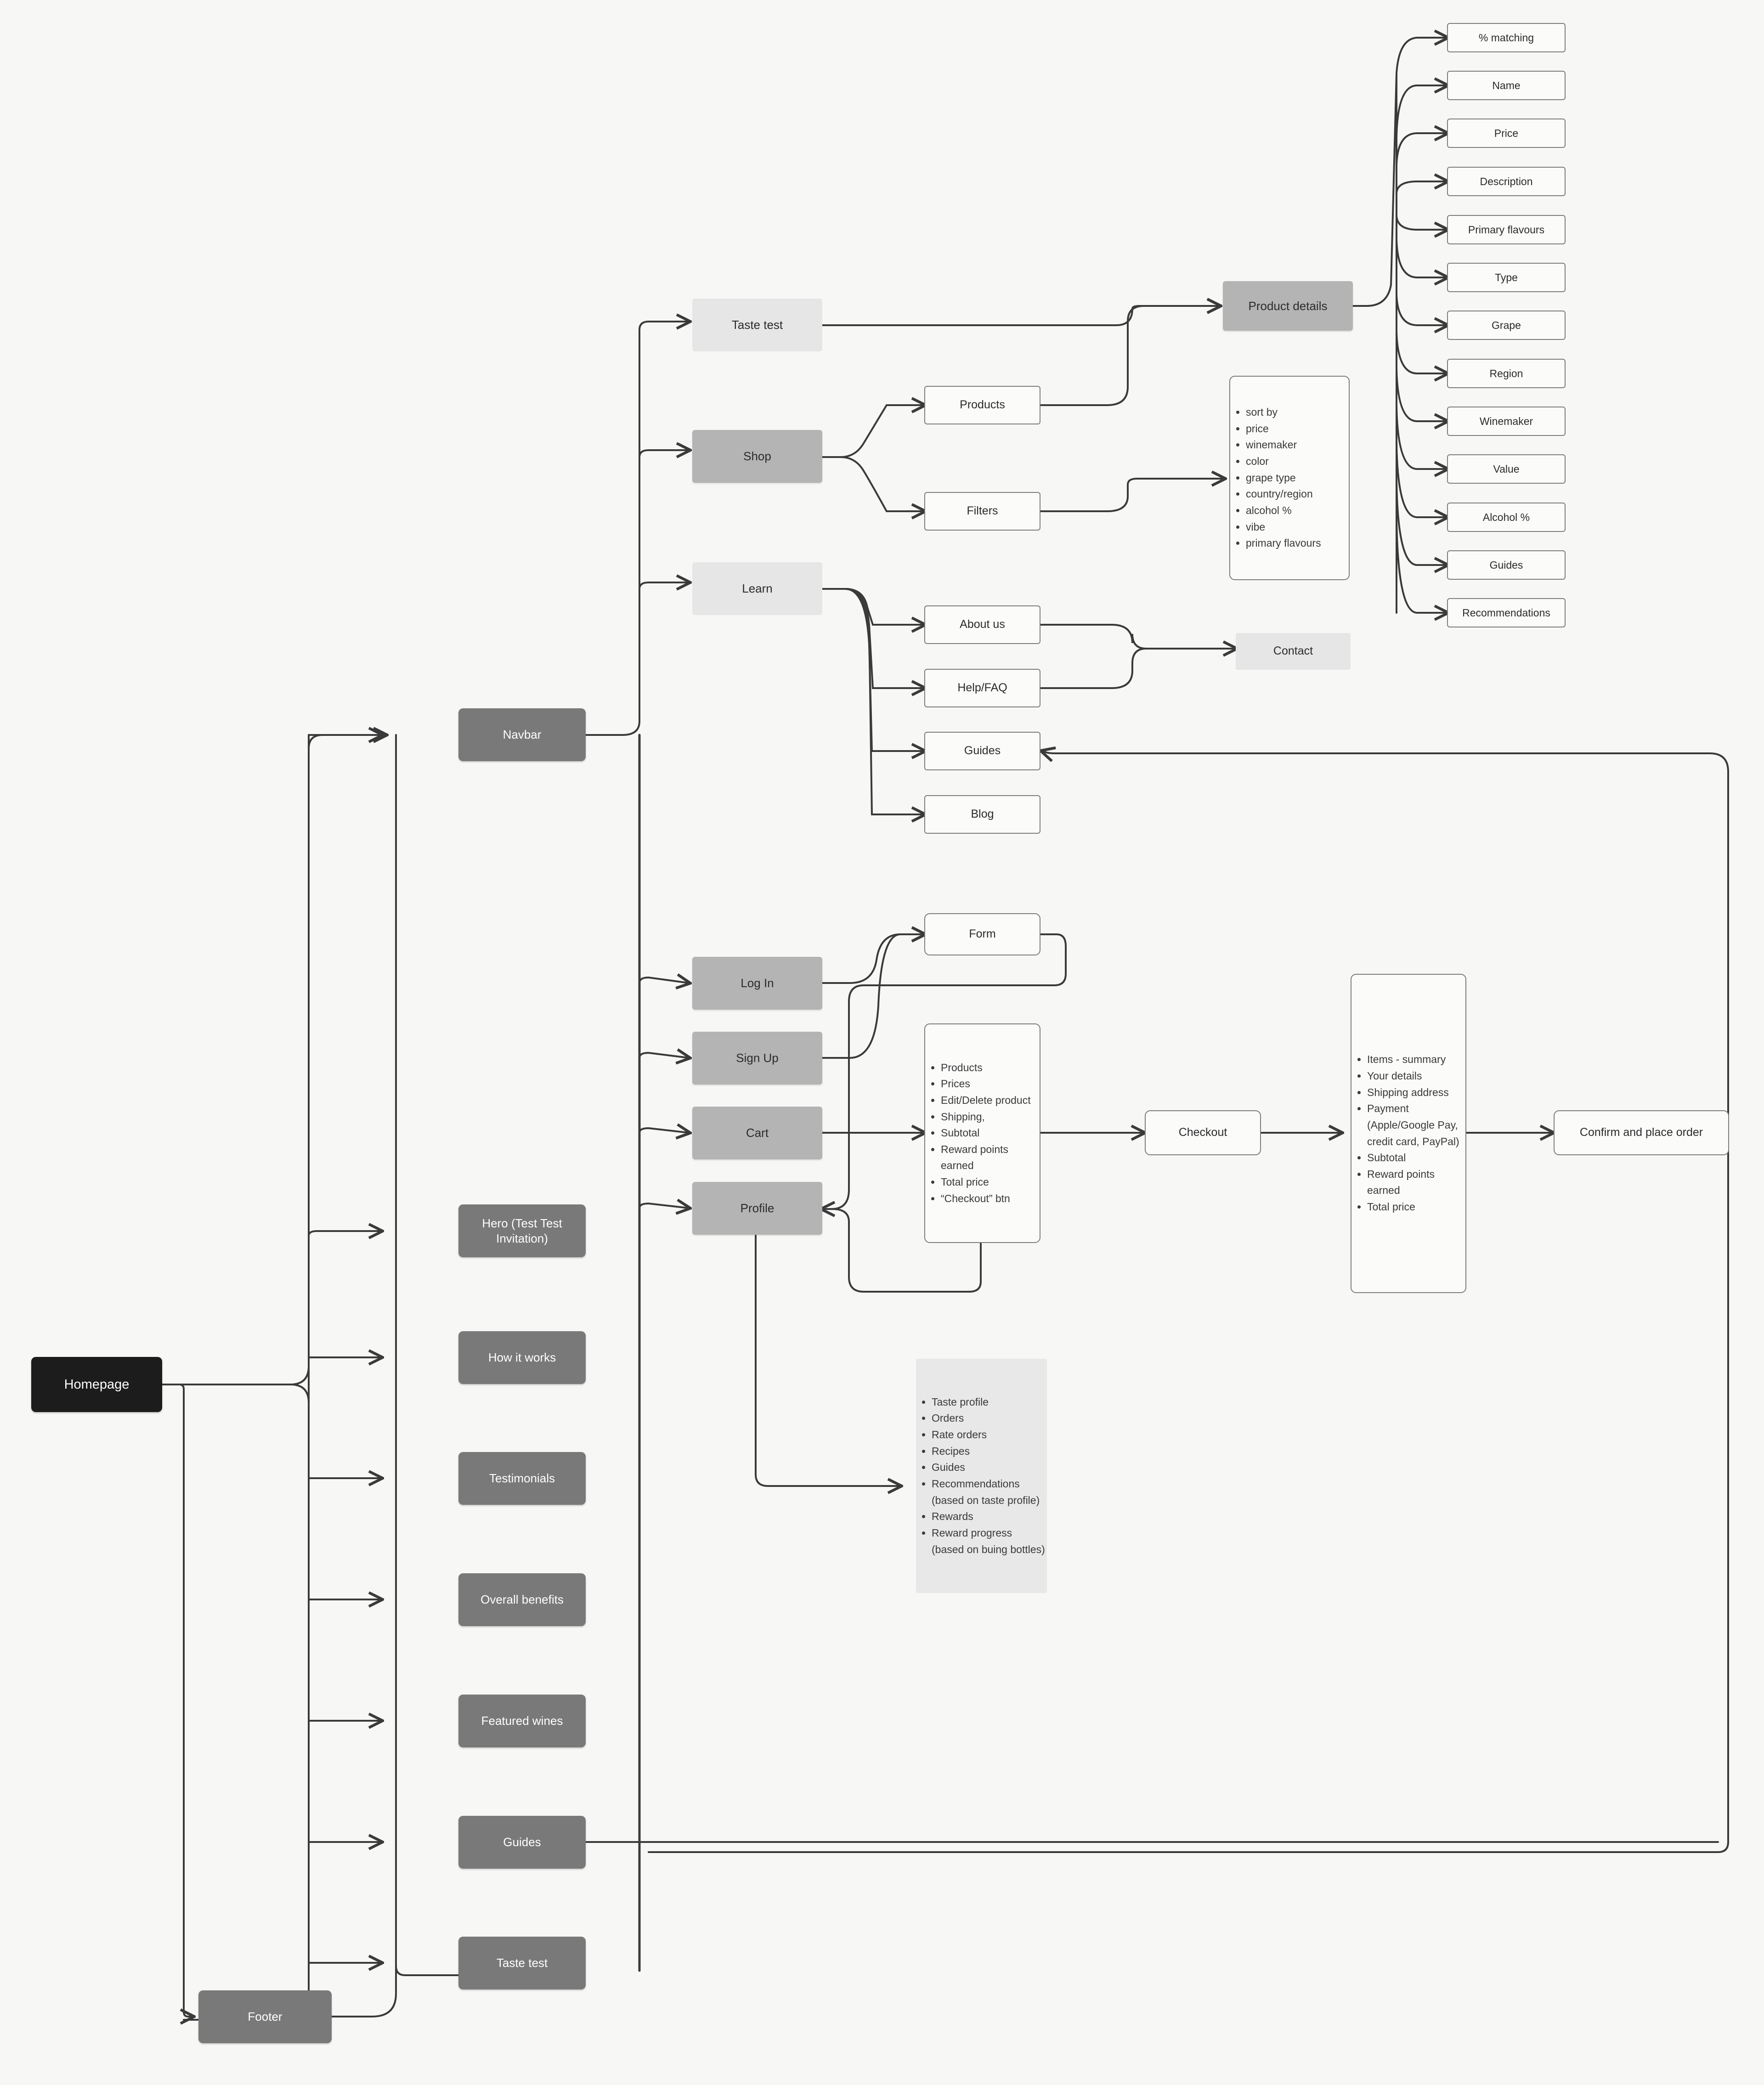  I want to click on node-label: Product details, so click(1288, 306).